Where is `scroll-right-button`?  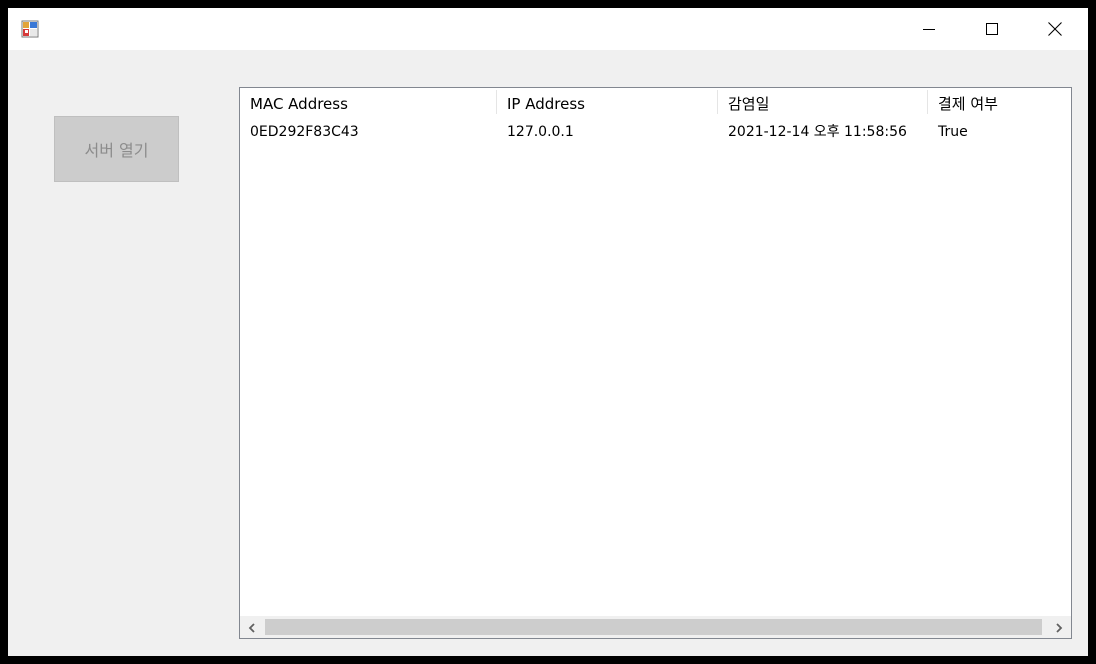 scroll-right-button is located at coordinates (1059, 627).